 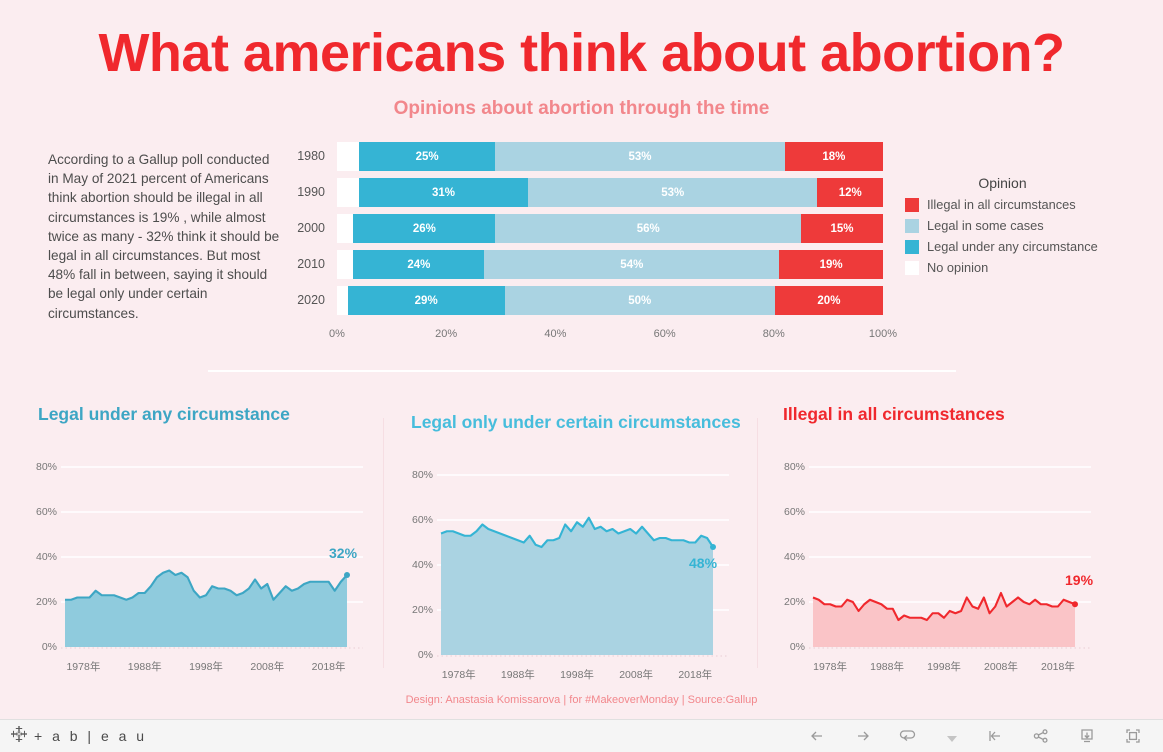 I want to click on panel-title: Illegal in all circumstances, so click(x=894, y=414).